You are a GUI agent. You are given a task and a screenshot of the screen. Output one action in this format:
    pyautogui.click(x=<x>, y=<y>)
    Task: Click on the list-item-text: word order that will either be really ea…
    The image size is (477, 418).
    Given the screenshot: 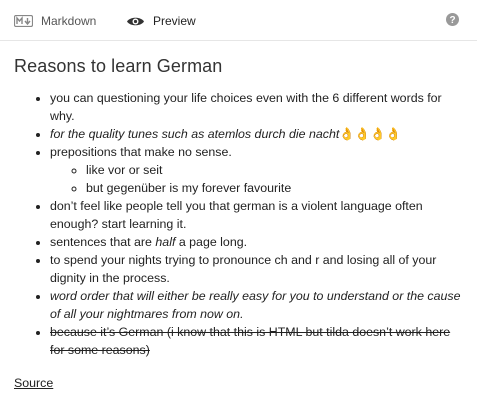 What is the action you would take?
    pyautogui.click(x=255, y=305)
    